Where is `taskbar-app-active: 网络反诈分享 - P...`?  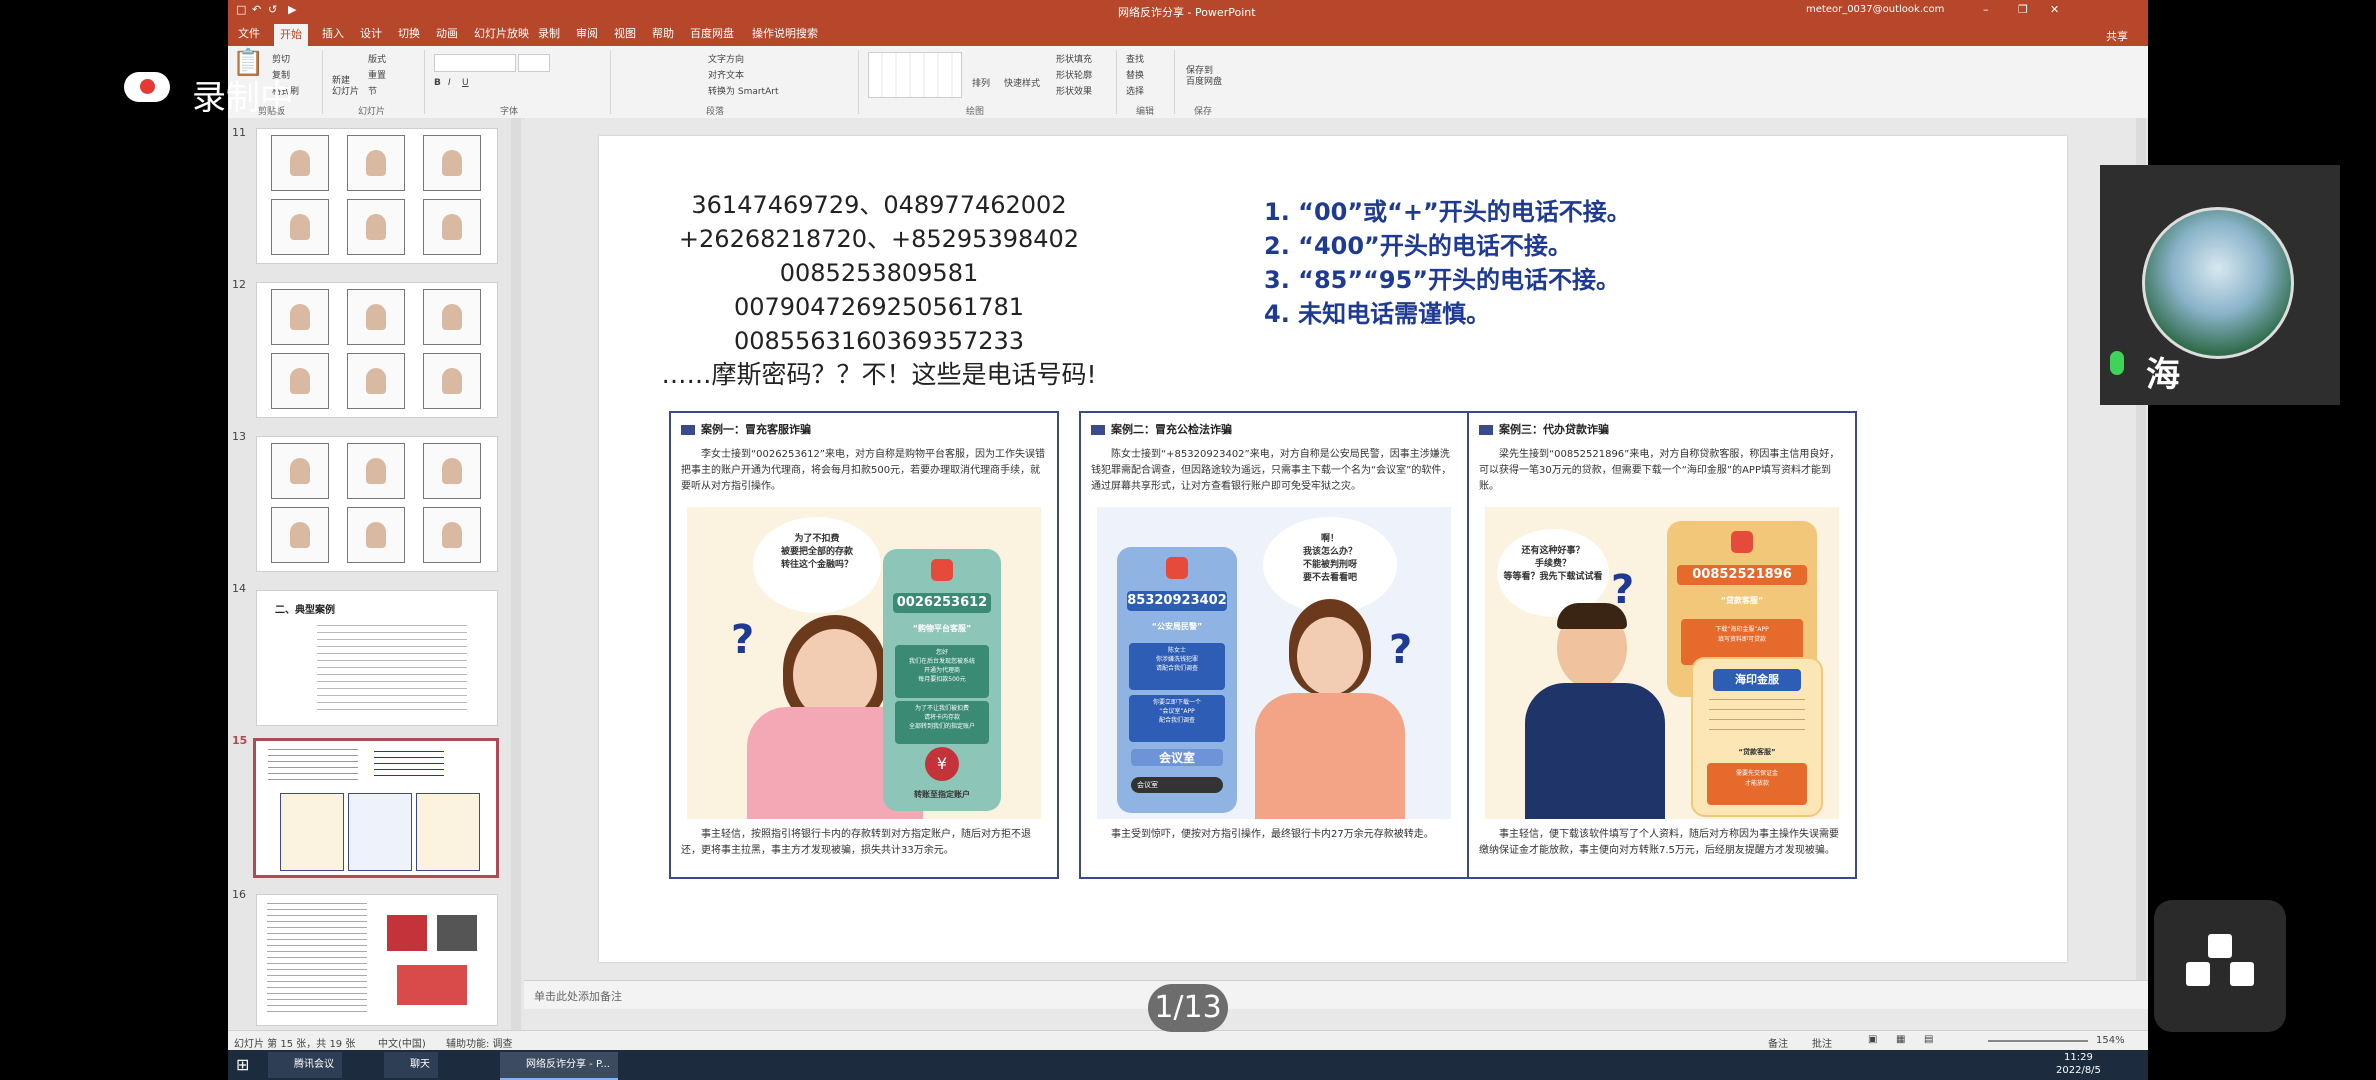
taskbar-app-active: 网络反诈分享 - P... is located at coordinates (559, 1066).